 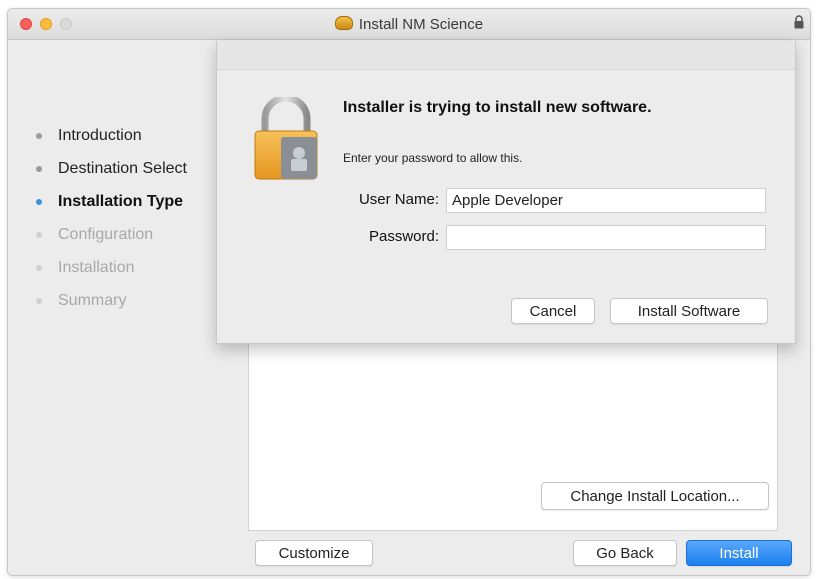 What do you see at coordinates (606, 237) in the screenshot?
I see `password-field` at bounding box center [606, 237].